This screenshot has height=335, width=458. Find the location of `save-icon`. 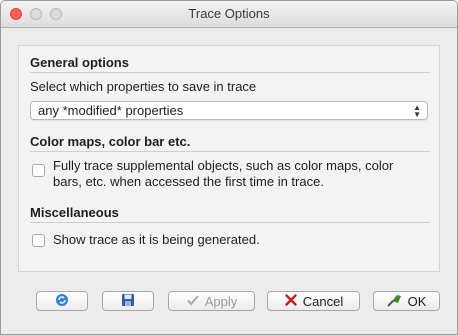

save-icon is located at coordinates (128, 301).